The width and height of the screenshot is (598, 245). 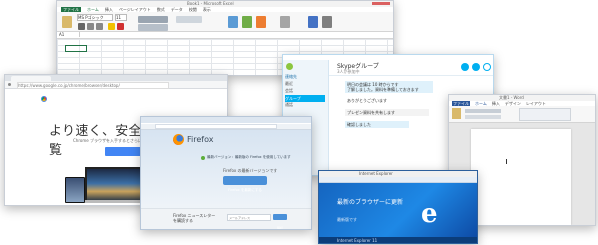 What do you see at coordinates (367, 100) in the screenshot?
I see `message-text: ありがとうございます` at bounding box center [367, 100].